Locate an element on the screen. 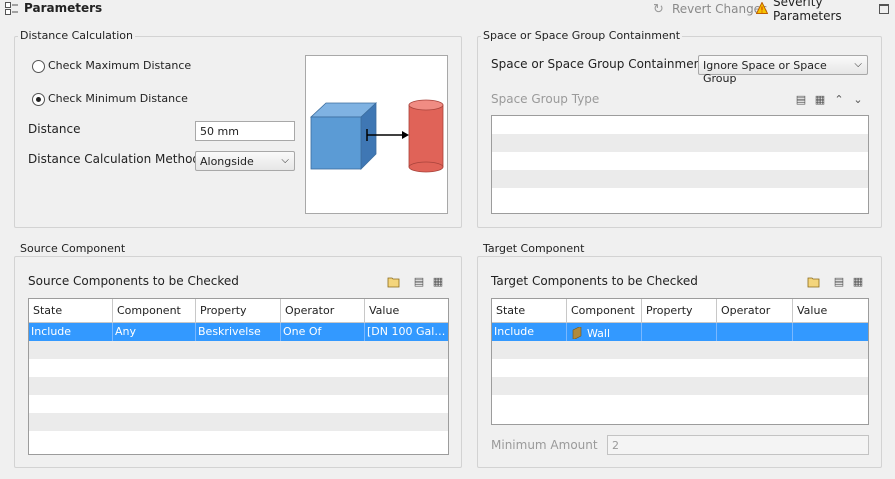 The width and height of the screenshot is (895, 479). cell-value is located at coordinates (830, 332).